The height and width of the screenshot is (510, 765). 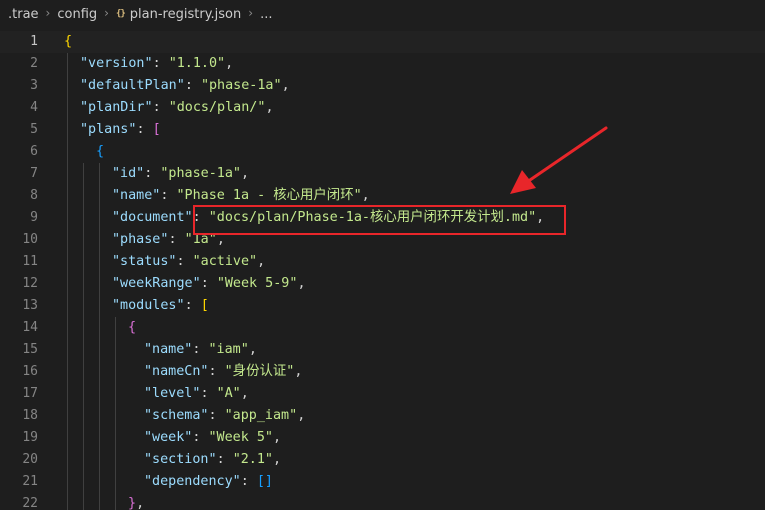 What do you see at coordinates (30, 327) in the screenshot?
I see `line-number: 14` at bounding box center [30, 327].